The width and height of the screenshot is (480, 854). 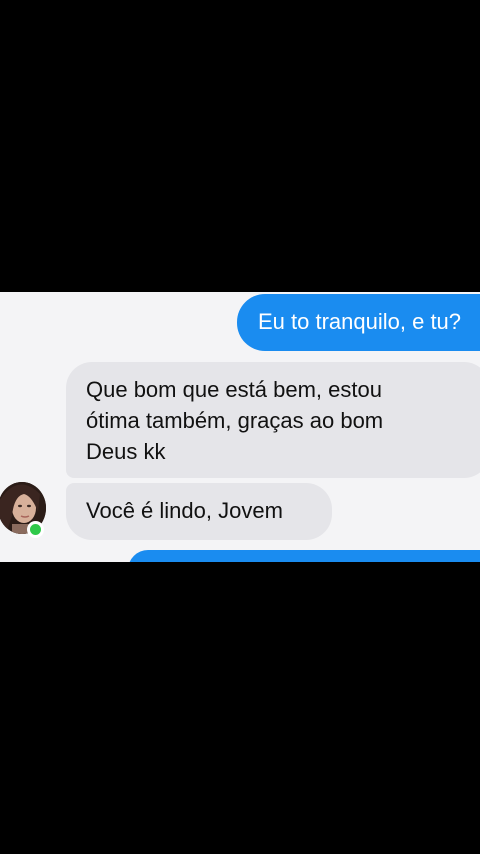 I want to click on outgoing-message, so click(x=304, y=556).